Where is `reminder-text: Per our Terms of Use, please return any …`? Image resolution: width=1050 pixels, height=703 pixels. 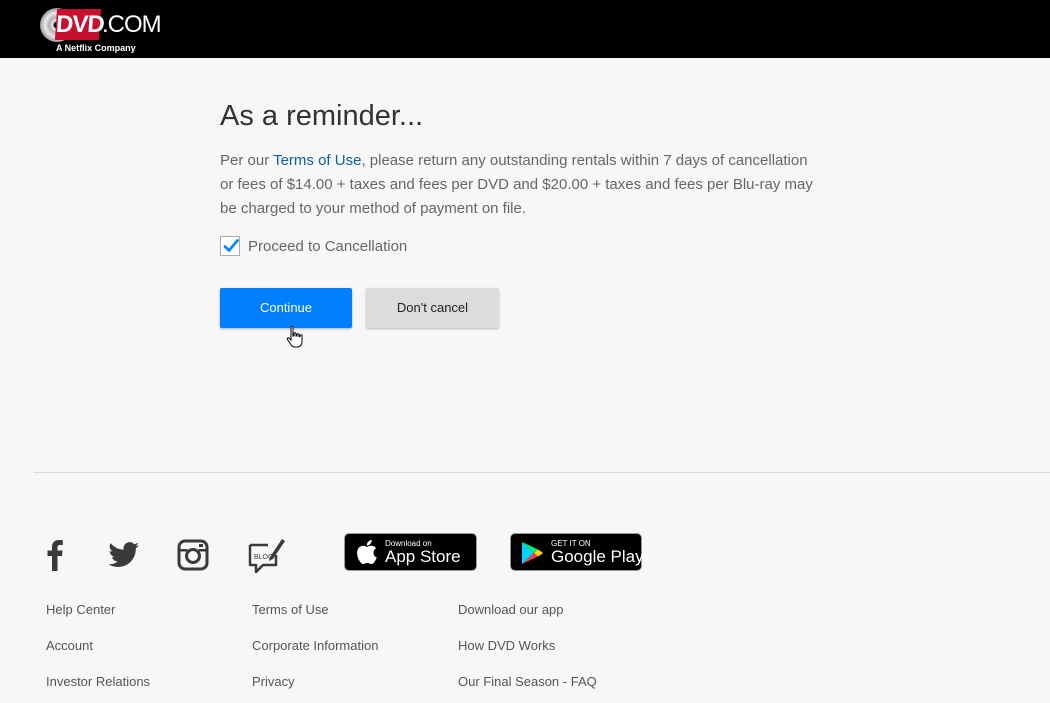
reminder-text: Per our Terms of Use, please return any … is located at coordinates (520, 185).